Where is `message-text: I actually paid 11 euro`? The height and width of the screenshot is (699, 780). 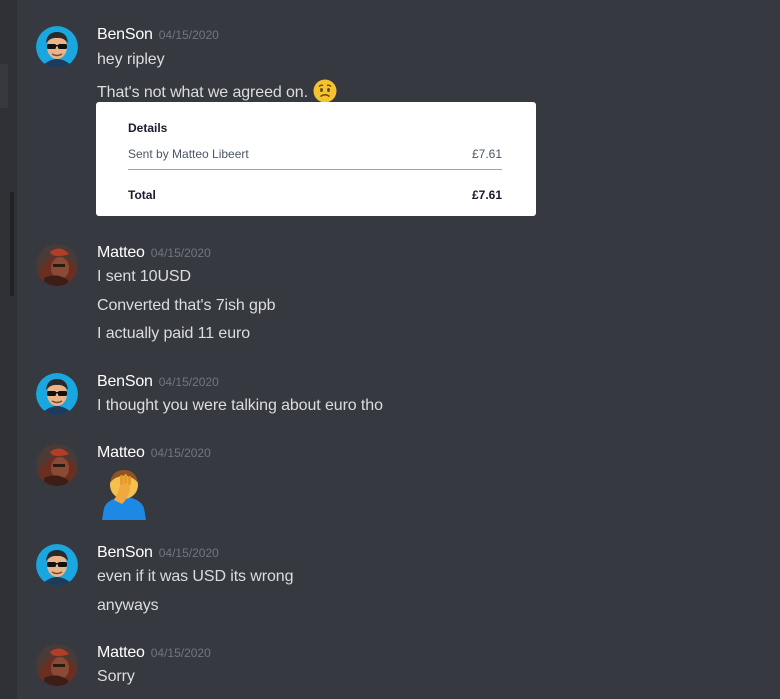 message-text: I actually paid 11 euro is located at coordinates (174, 333).